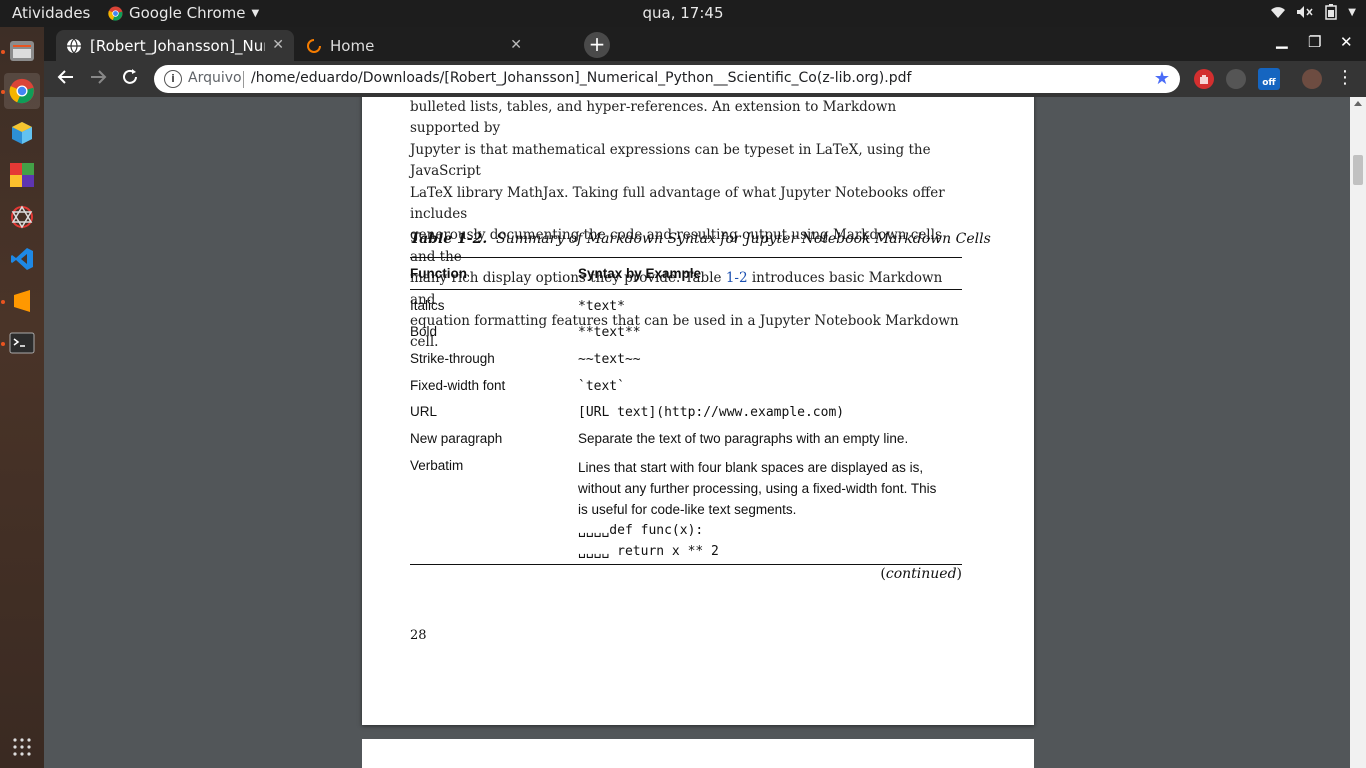 Image resolution: width=1366 pixels, height=768 pixels. Describe the element at coordinates (641, 530) in the screenshot. I see `verbatim-code-line: ␣␣␣␣def func(x):` at that location.